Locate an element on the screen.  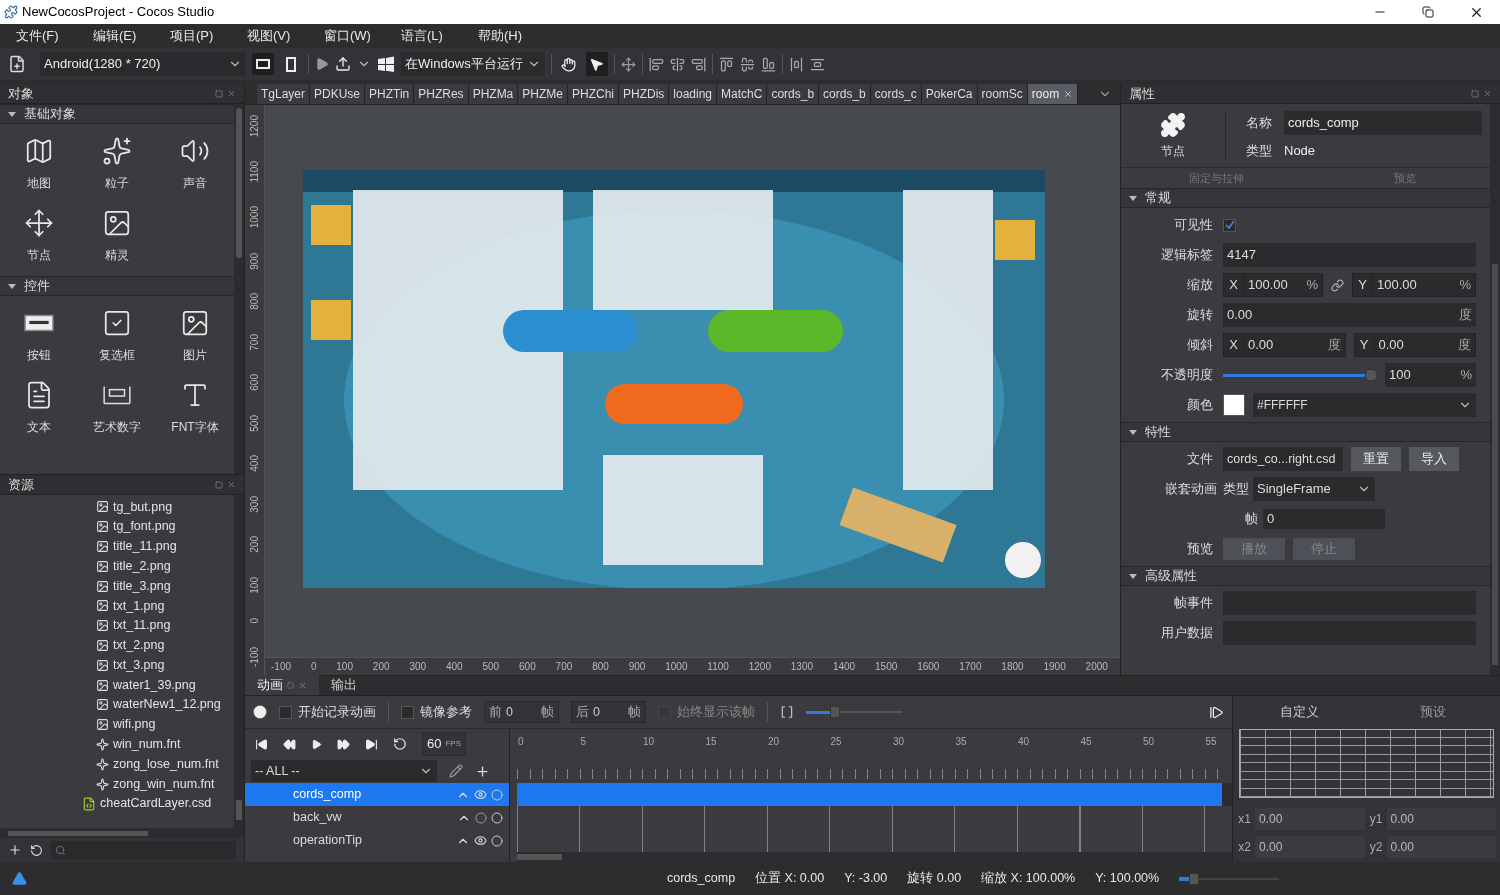
file-item: water1_39.png is located at coordinates (117, 685).